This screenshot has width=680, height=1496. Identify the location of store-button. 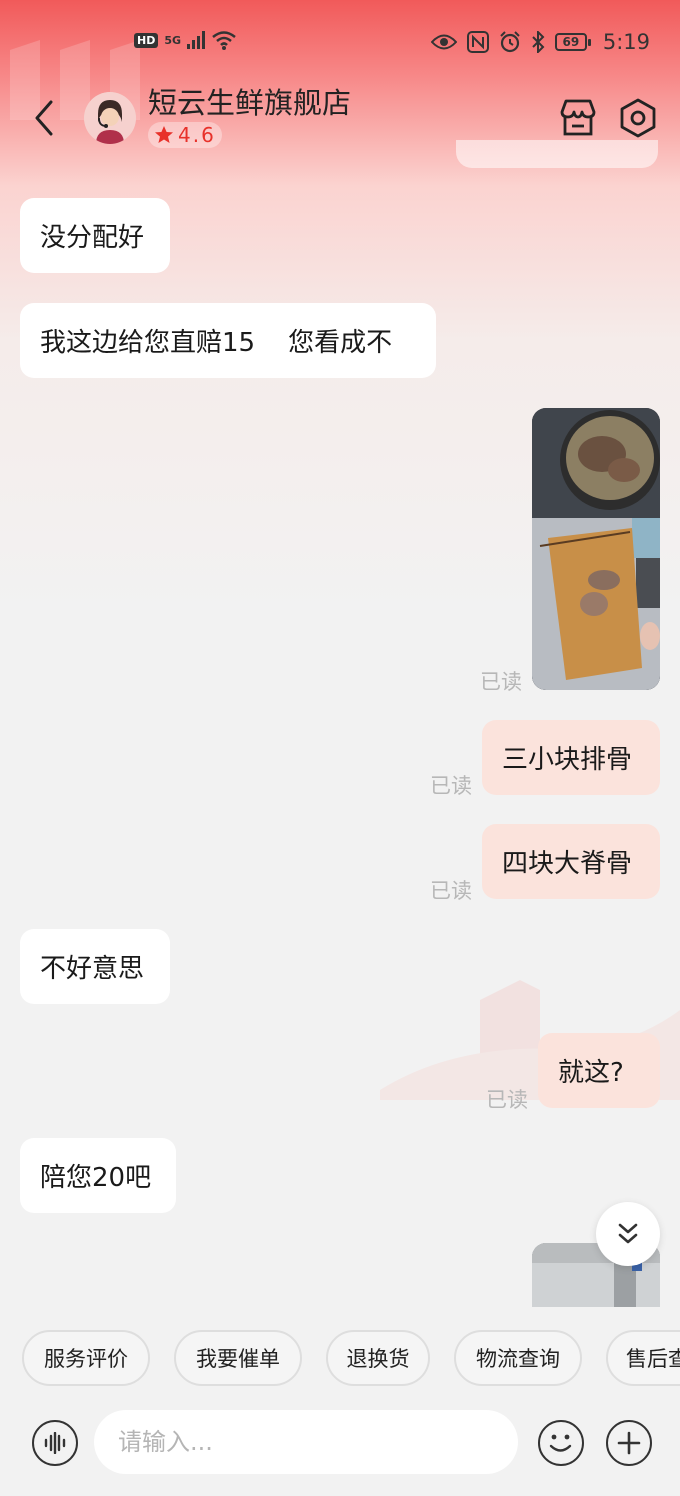
(578, 118).